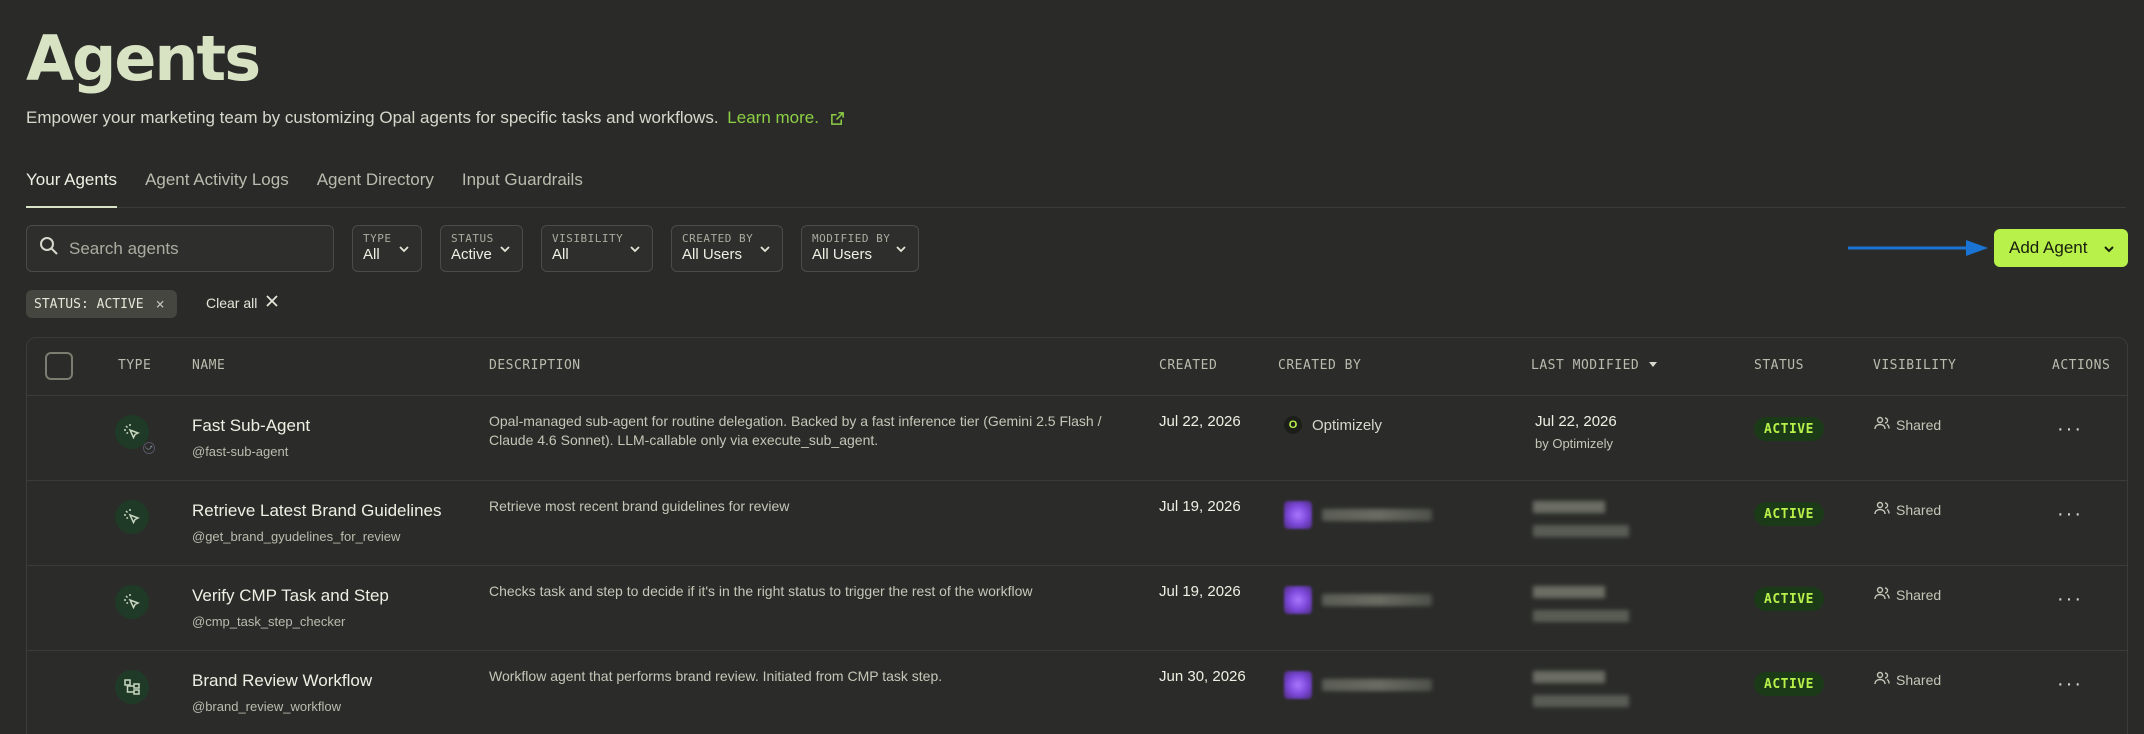 The height and width of the screenshot is (734, 2144). Describe the element at coordinates (209, 365) in the screenshot. I see `column-header-name: NAME` at that location.